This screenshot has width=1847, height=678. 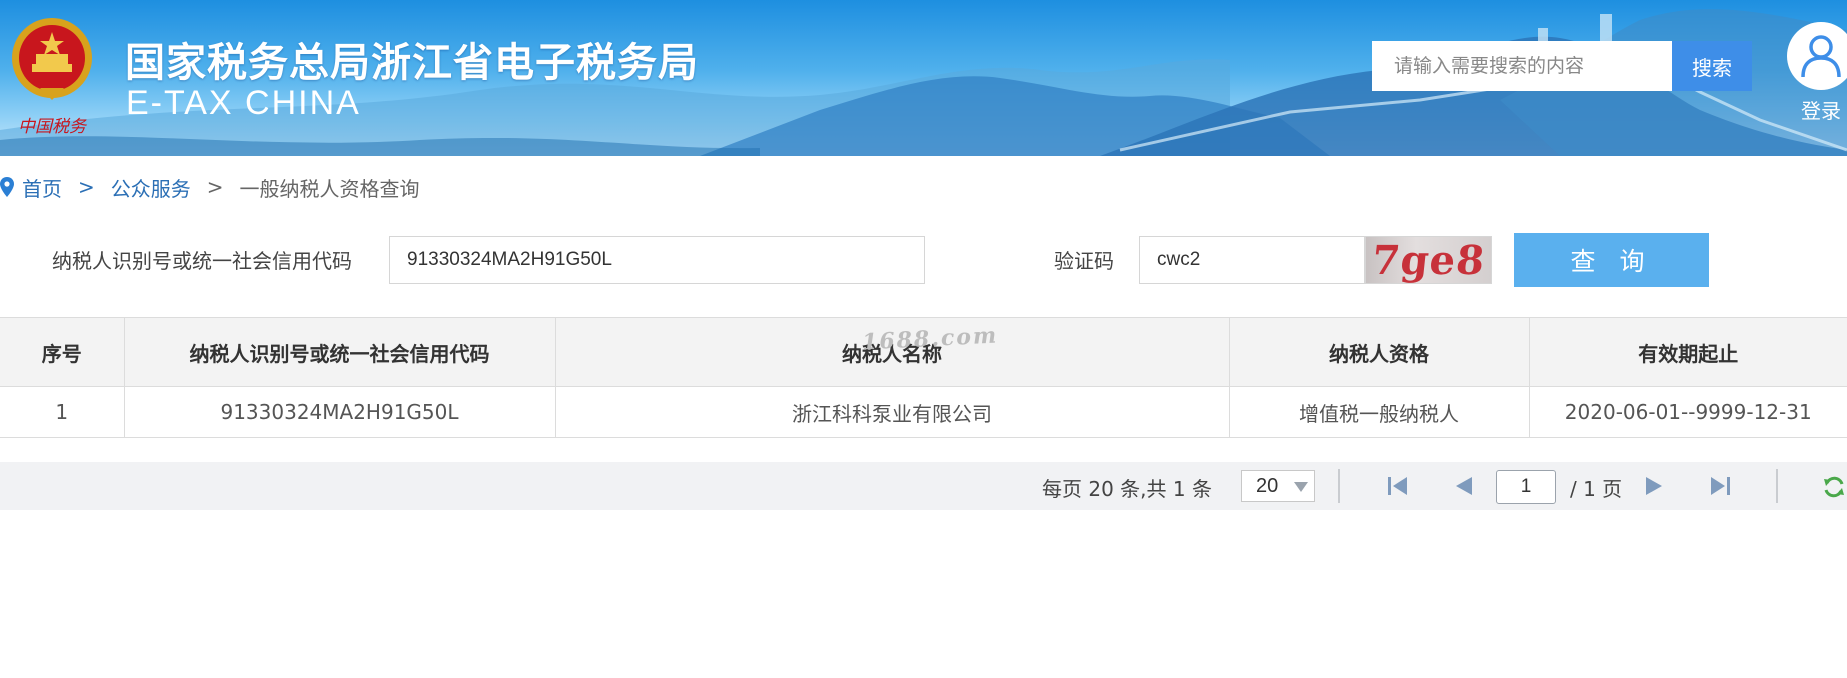 I want to click on tax-id-label: 纳税人识别号或统一社会信用代码, so click(x=202, y=261).